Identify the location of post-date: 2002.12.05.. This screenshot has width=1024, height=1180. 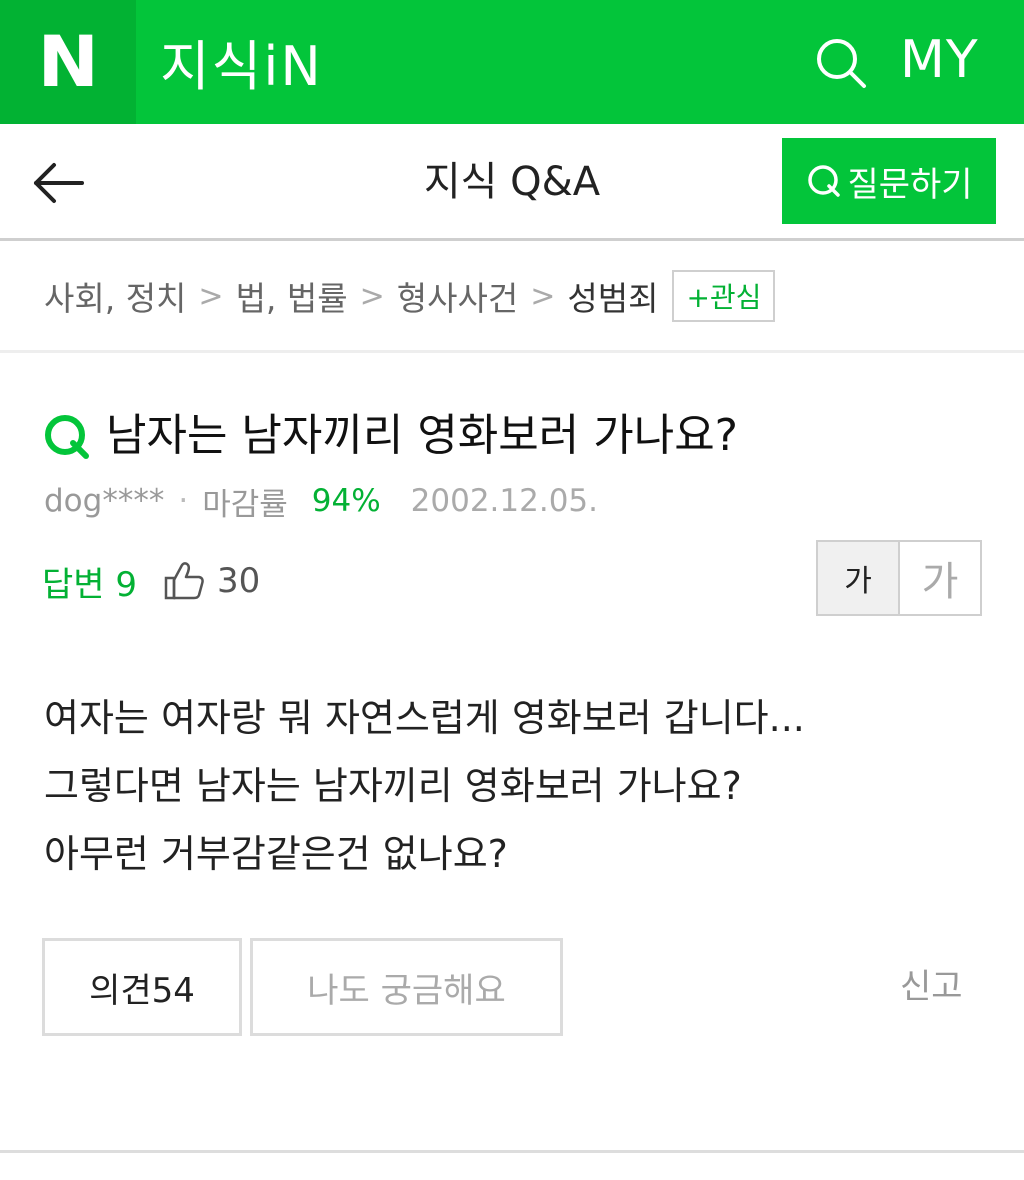
(504, 501).